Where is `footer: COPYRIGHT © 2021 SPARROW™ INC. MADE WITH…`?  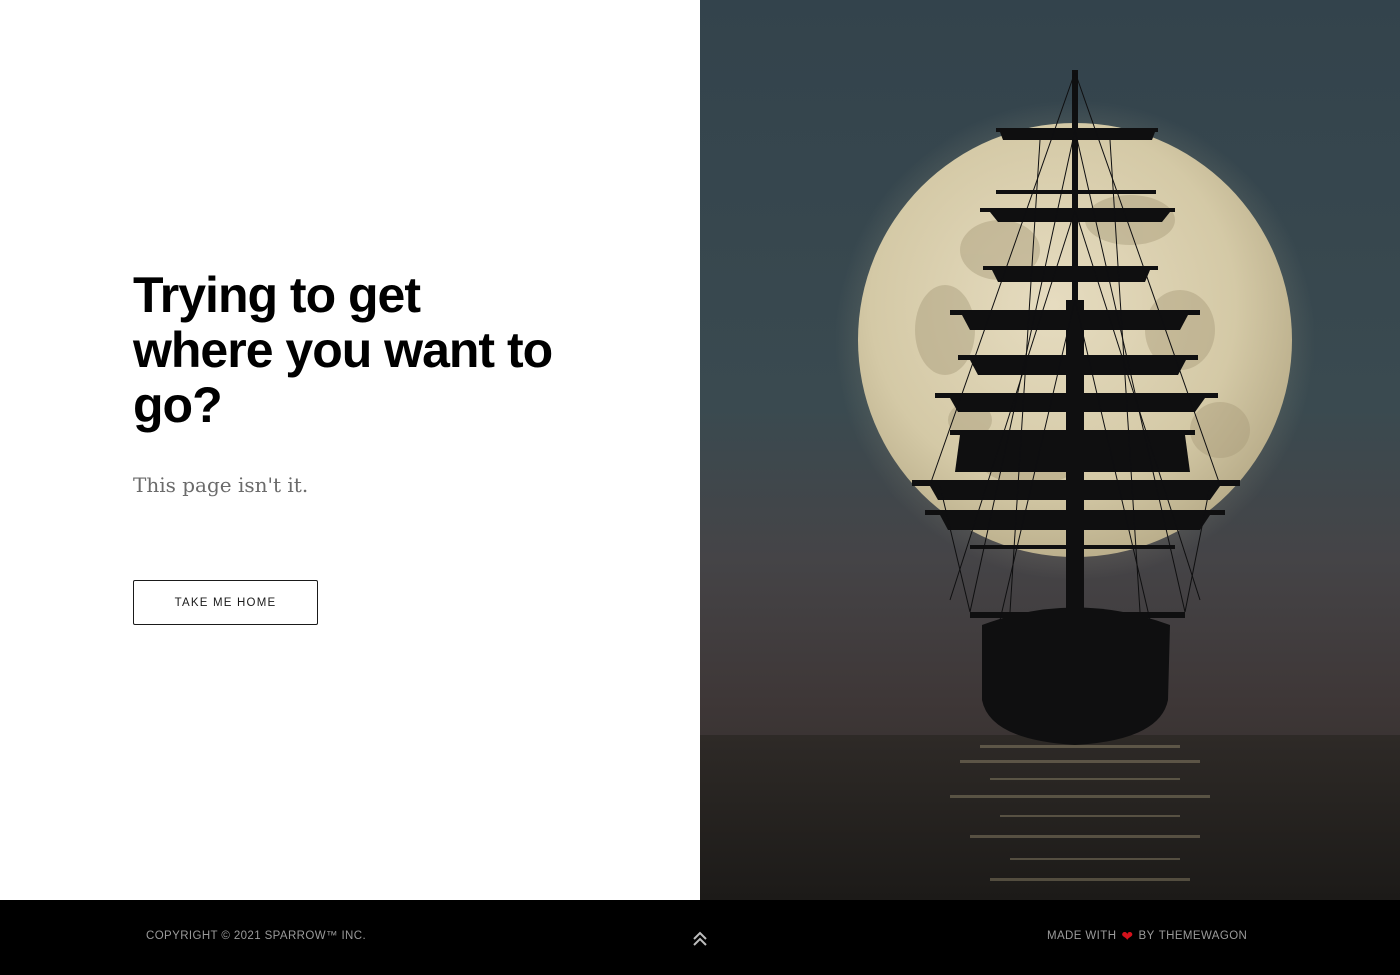
footer: COPYRIGHT © 2021 SPARROW™ INC. MADE WITH… is located at coordinates (700, 937).